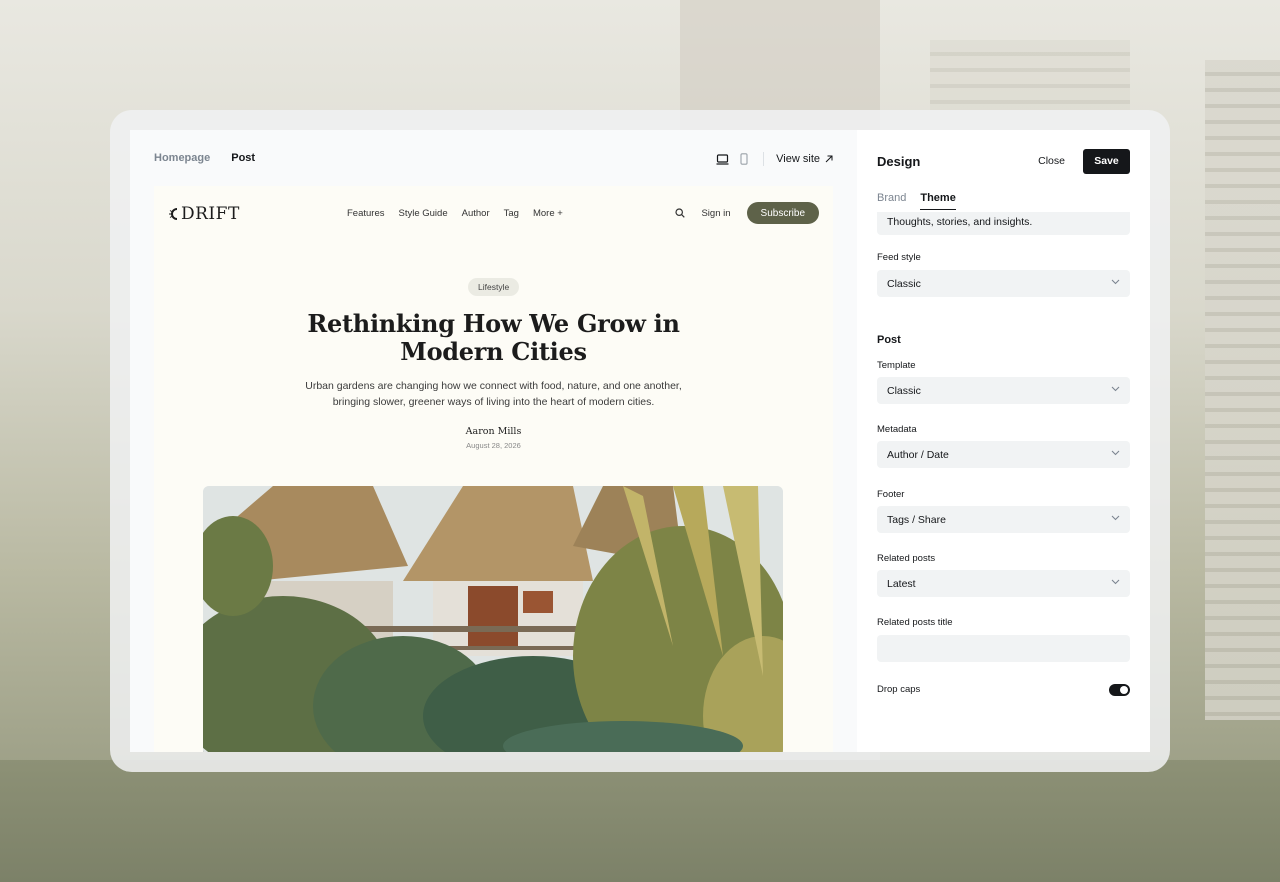 The image size is (1280, 882). What do you see at coordinates (548, 213) in the screenshot?
I see `nav-more: More +` at bounding box center [548, 213].